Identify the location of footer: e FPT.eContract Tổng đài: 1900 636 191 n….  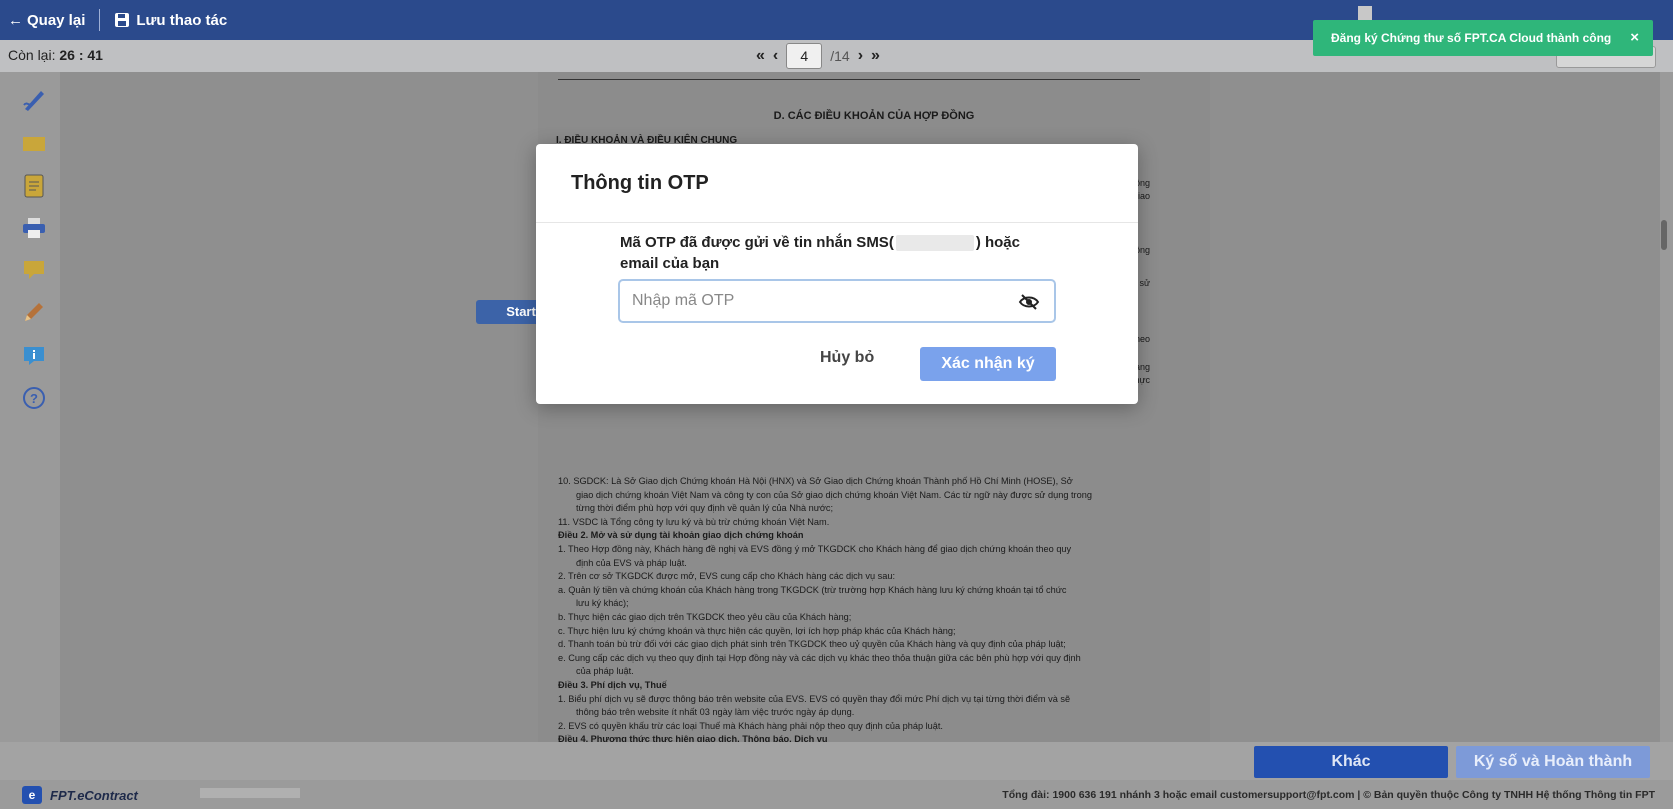
(836, 794).